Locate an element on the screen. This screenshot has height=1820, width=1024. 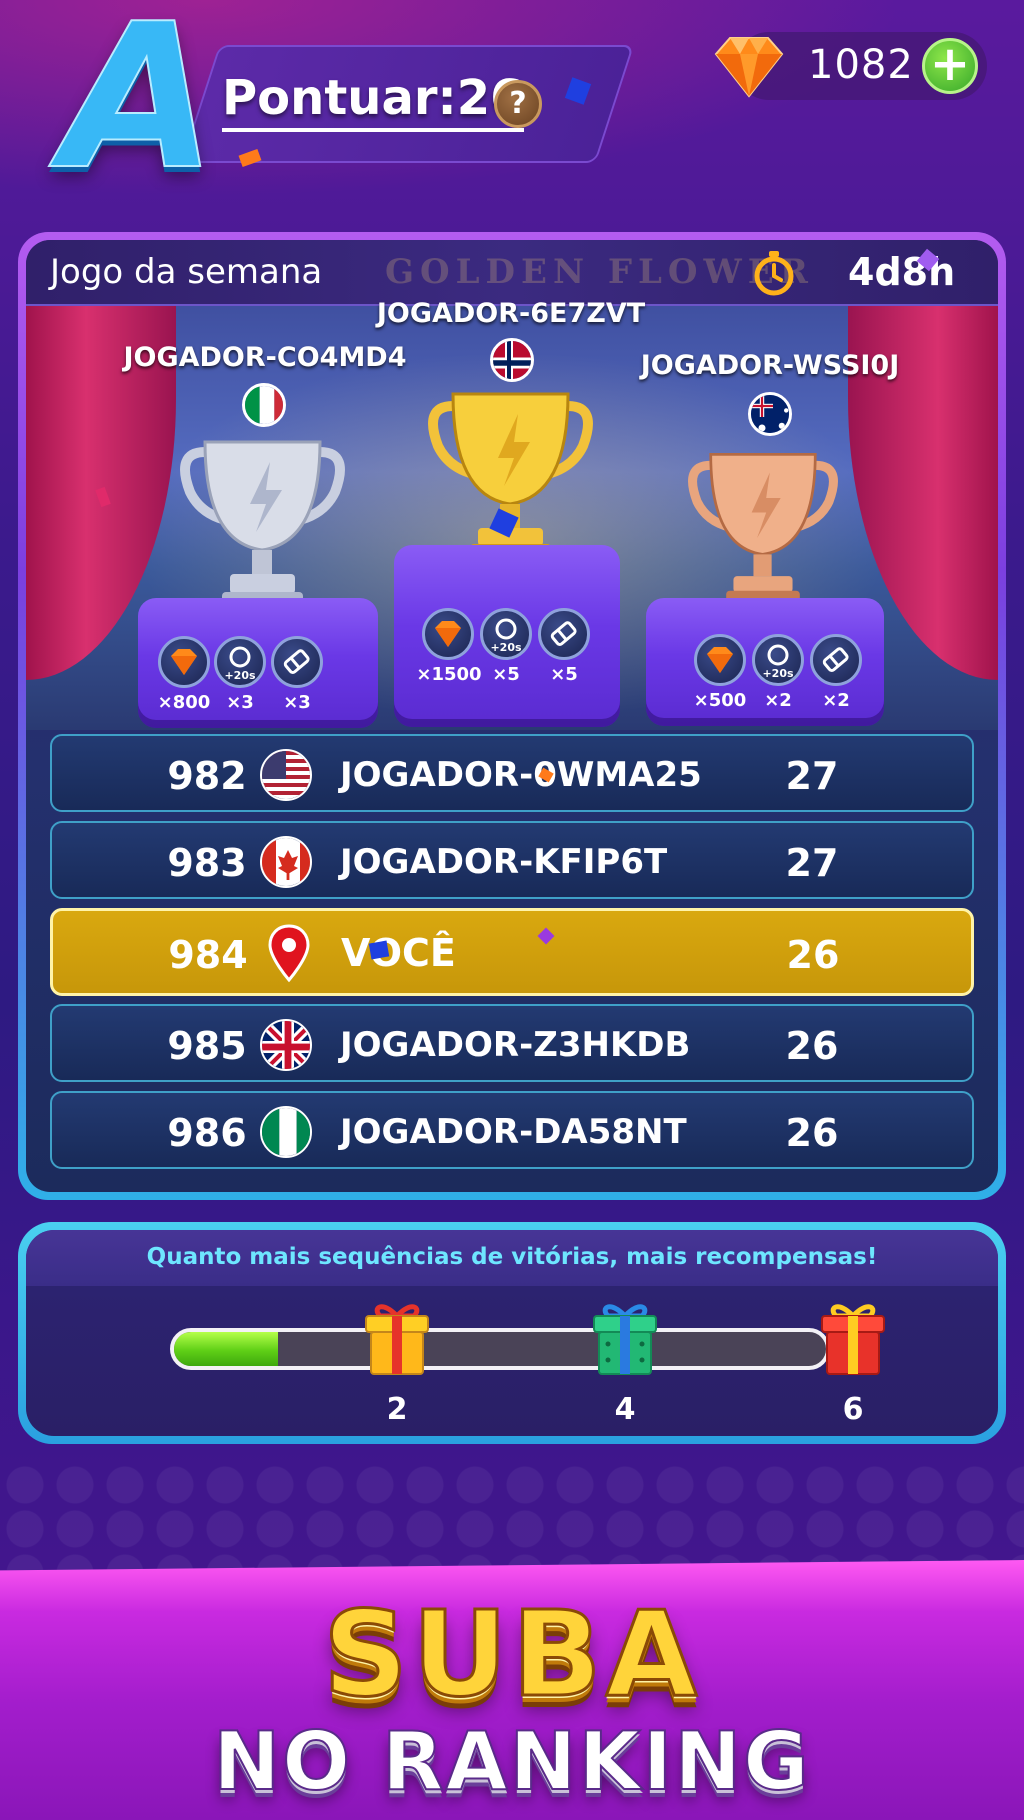
event-watermark: GOLDEN FLOWER is located at coordinates (599, 272).